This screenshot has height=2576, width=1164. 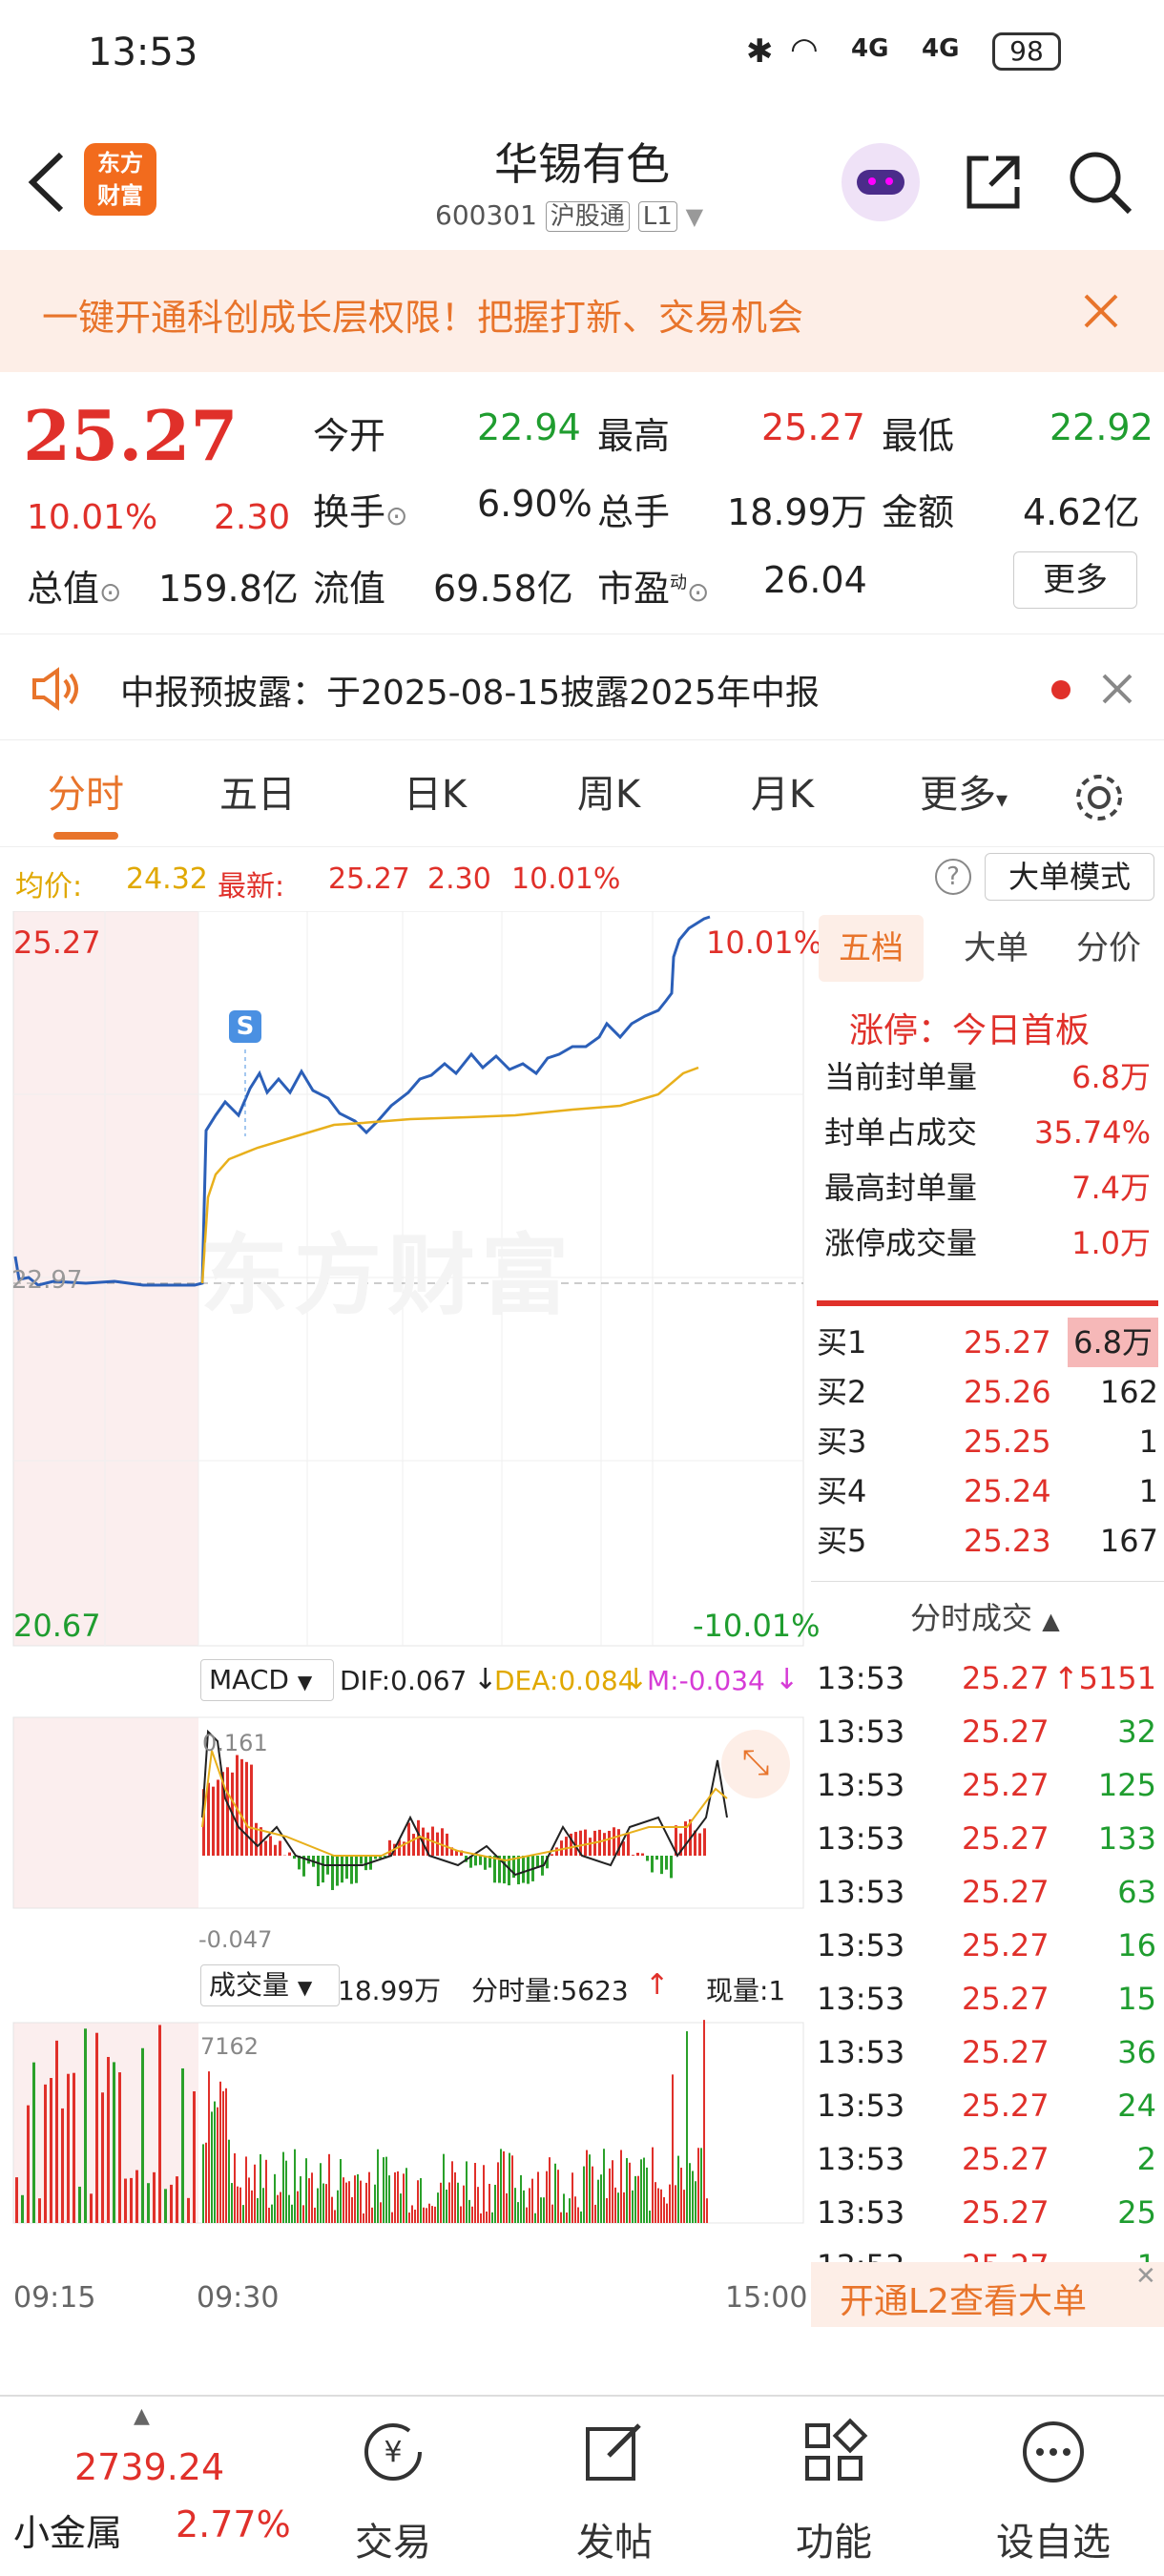 I want to click on dropdown-icon: ▼, so click(x=694, y=216).